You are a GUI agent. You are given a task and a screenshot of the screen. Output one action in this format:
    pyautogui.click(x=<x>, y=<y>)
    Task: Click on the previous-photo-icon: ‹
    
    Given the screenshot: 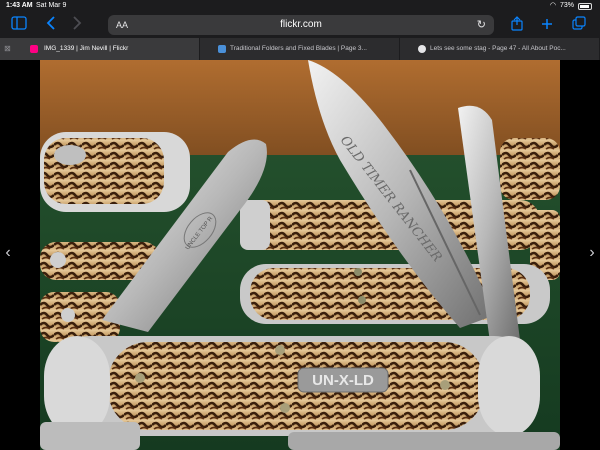 What is the action you would take?
    pyautogui.click(x=8, y=253)
    